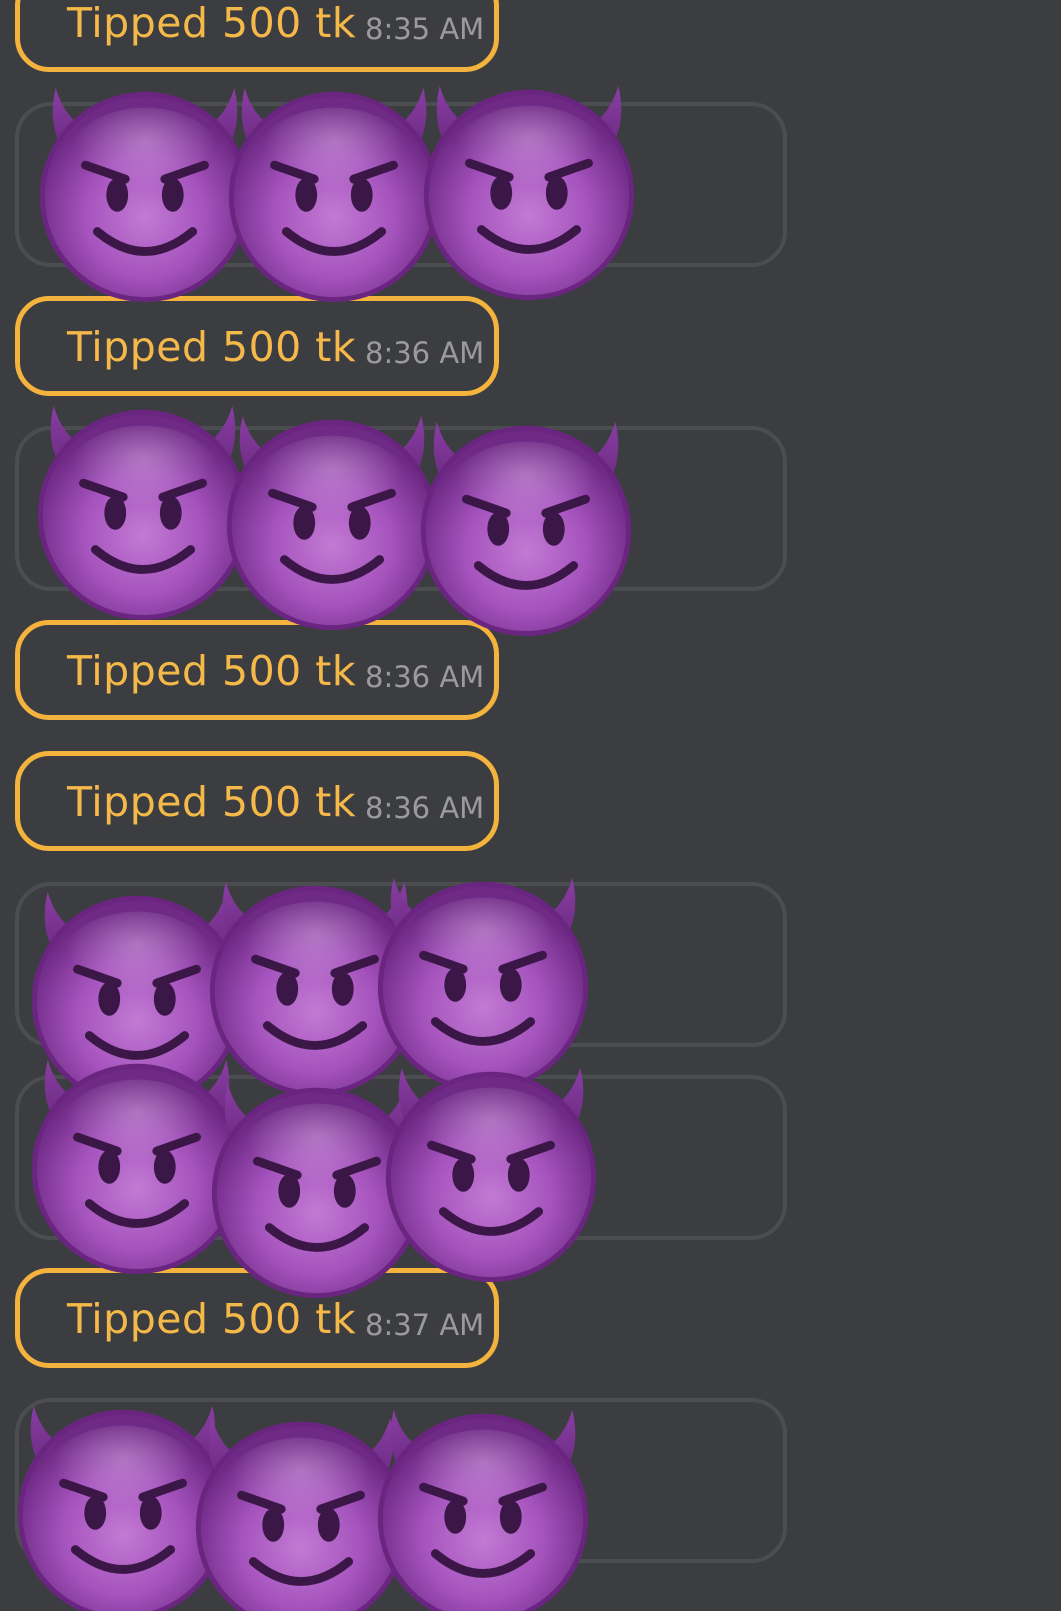 Image resolution: width=1061 pixels, height=1611 pixels. I want to click on tip-message: Tipped 500 tk 8:35 AM, so click(257, 36).